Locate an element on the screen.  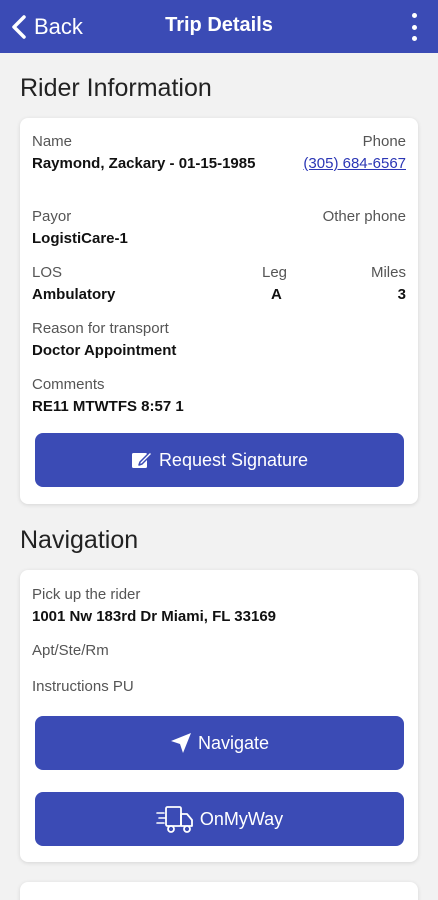
page-title: Trip Details is located at coordinates (219, 25).